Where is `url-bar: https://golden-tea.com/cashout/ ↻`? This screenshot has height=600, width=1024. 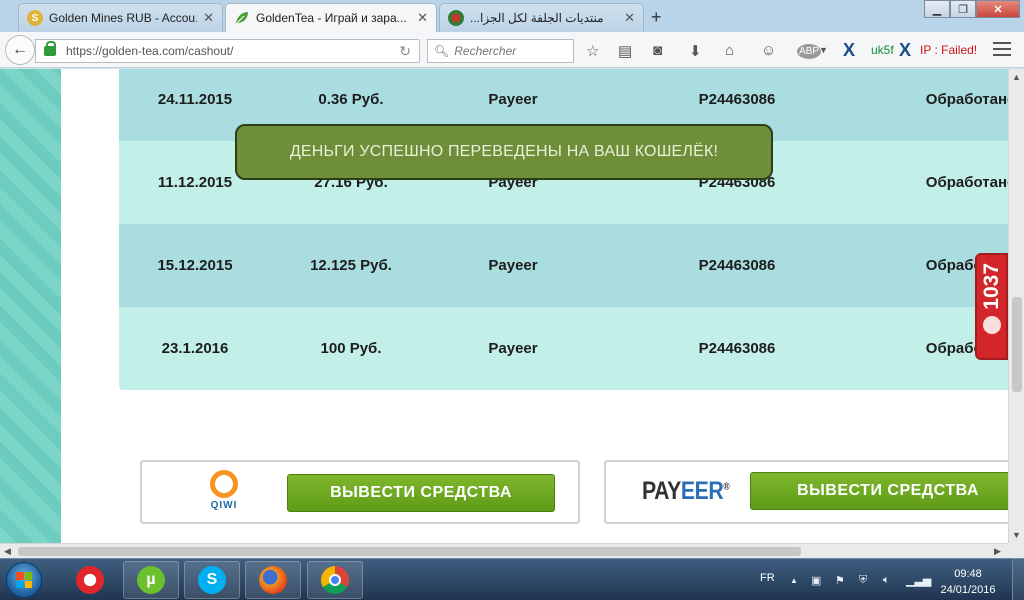
url-bar: https://golden-tea.com/cashout/ ↻ is located at coordinates (227, 51).